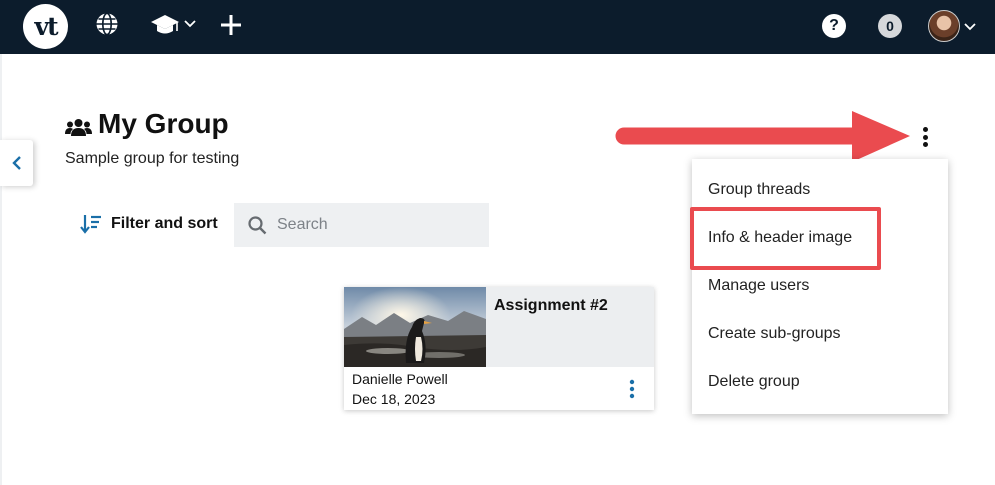 The height and width of the screenshot is (485, 995). What do you see at coordinates (165, 25) in the screenshot?
I see `graduation-cap-icon` at bounding box center [165, 25].